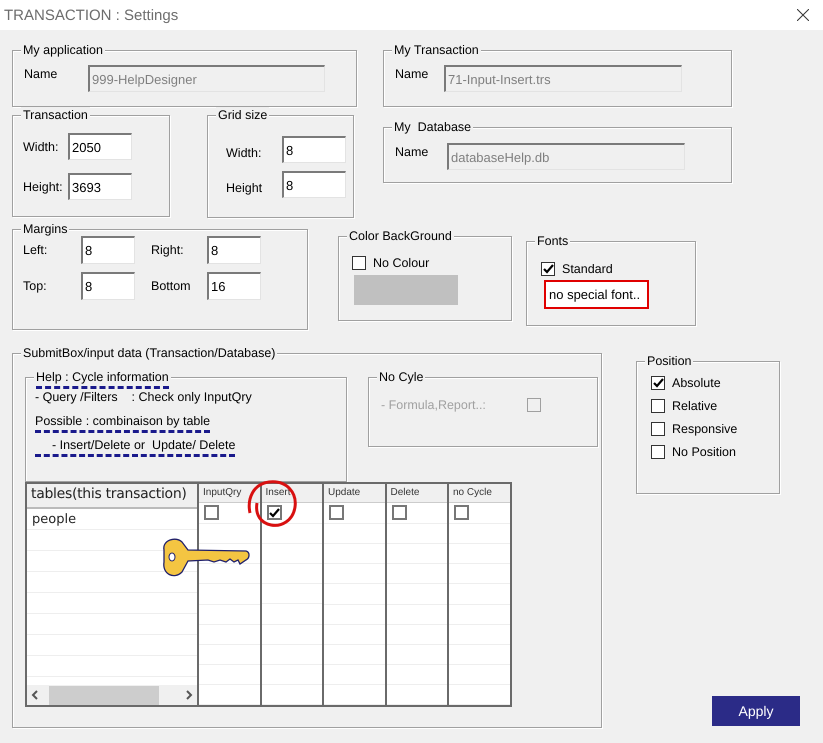  What do you see at coordinates (100, 146) in the screenshot?
I see `text-field: 2050` at bounding box center [100, 146].